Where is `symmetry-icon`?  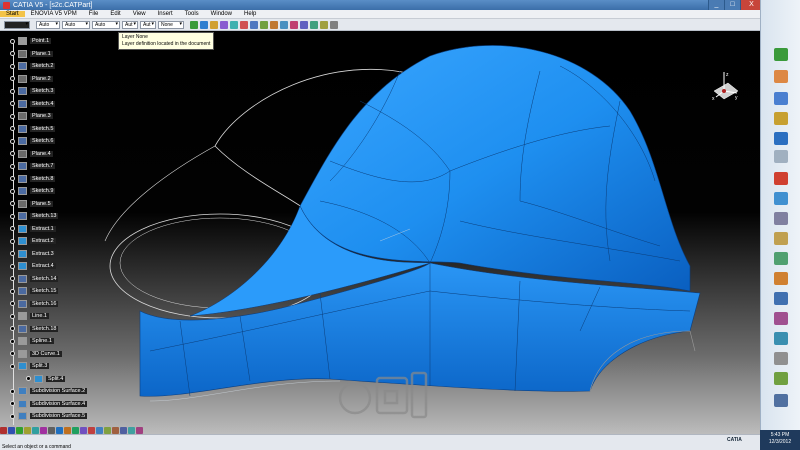
symmetry-icon is located at coordinates (324, 24).